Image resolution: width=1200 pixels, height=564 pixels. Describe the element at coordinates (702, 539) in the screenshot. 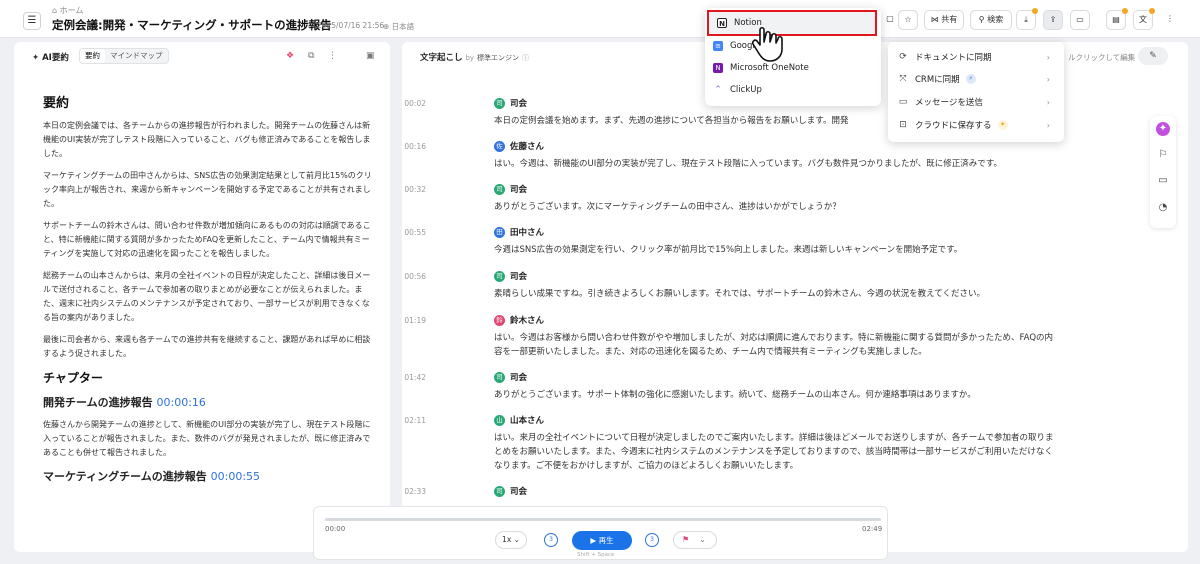

I see `chevron-down-icon: ⌄` at that location.